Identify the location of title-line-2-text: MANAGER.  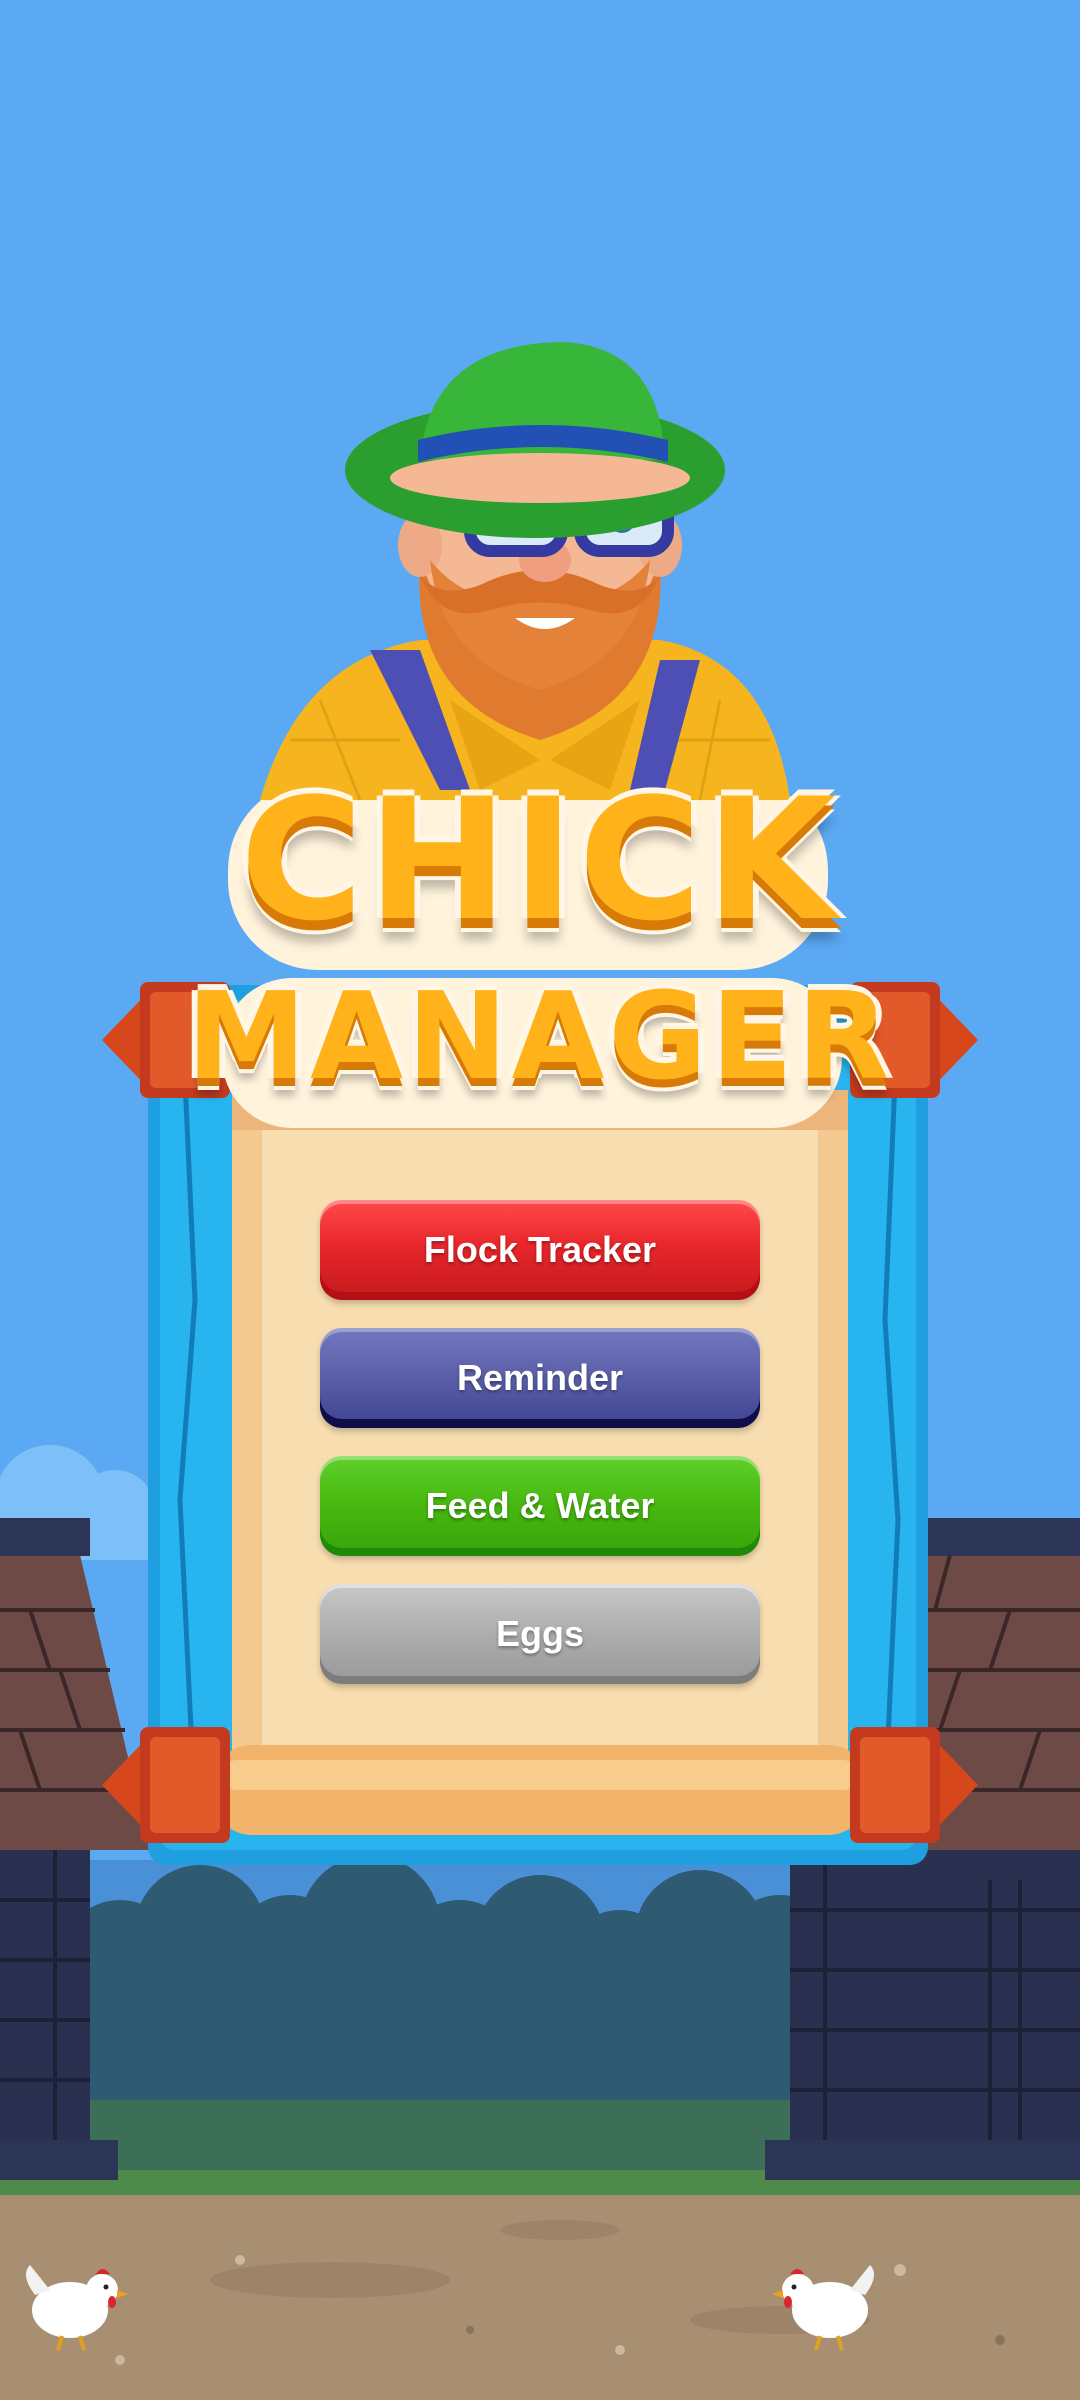
(540, 1037).